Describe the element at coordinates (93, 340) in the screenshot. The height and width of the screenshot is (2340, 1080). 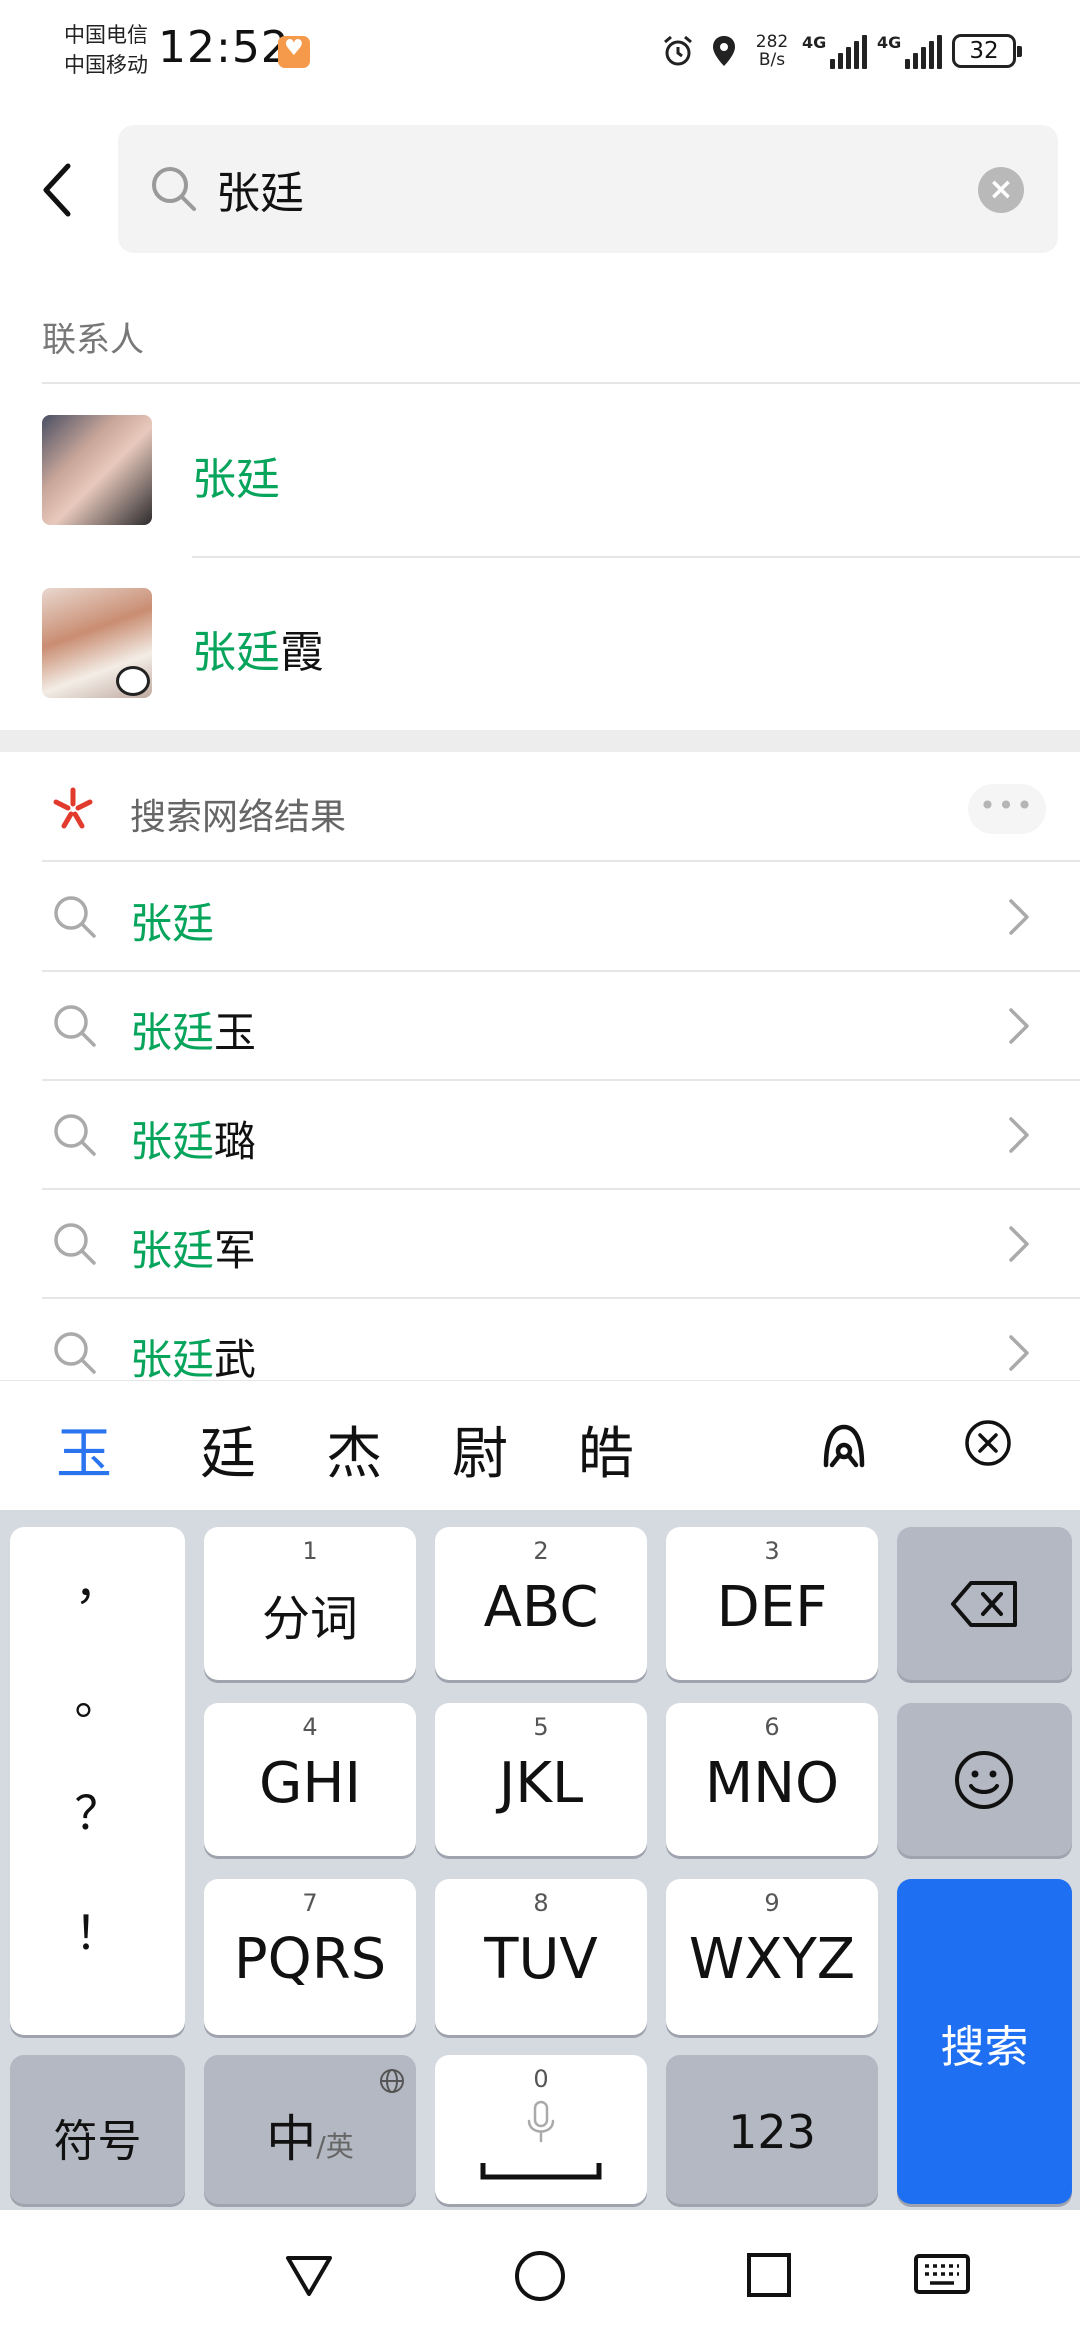
I see `contacts-section-label: 联系人` at that location.